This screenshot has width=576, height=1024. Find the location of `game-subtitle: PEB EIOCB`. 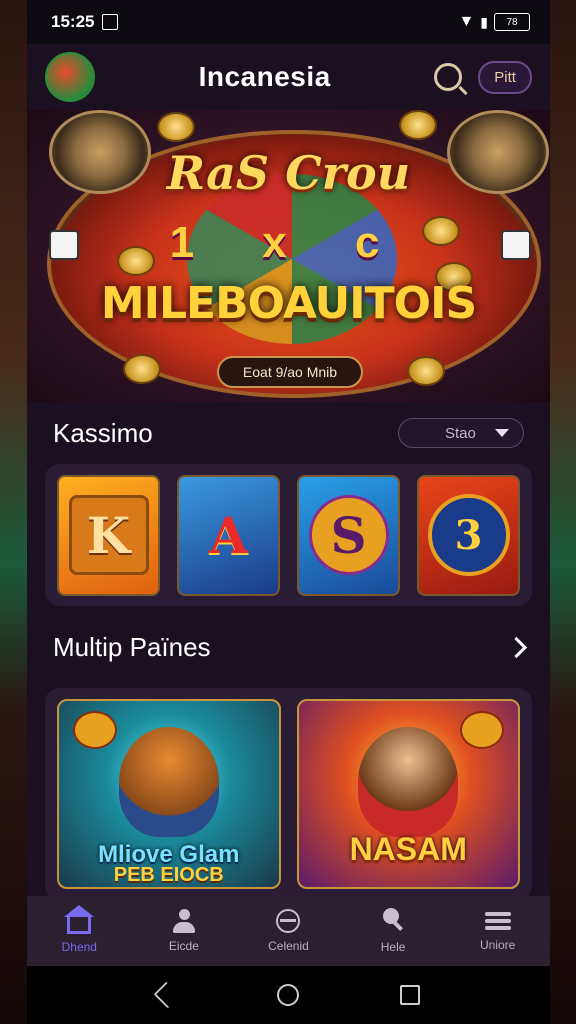

game-subtitle: PEB EIOCB is located at coordinates (168, 875).